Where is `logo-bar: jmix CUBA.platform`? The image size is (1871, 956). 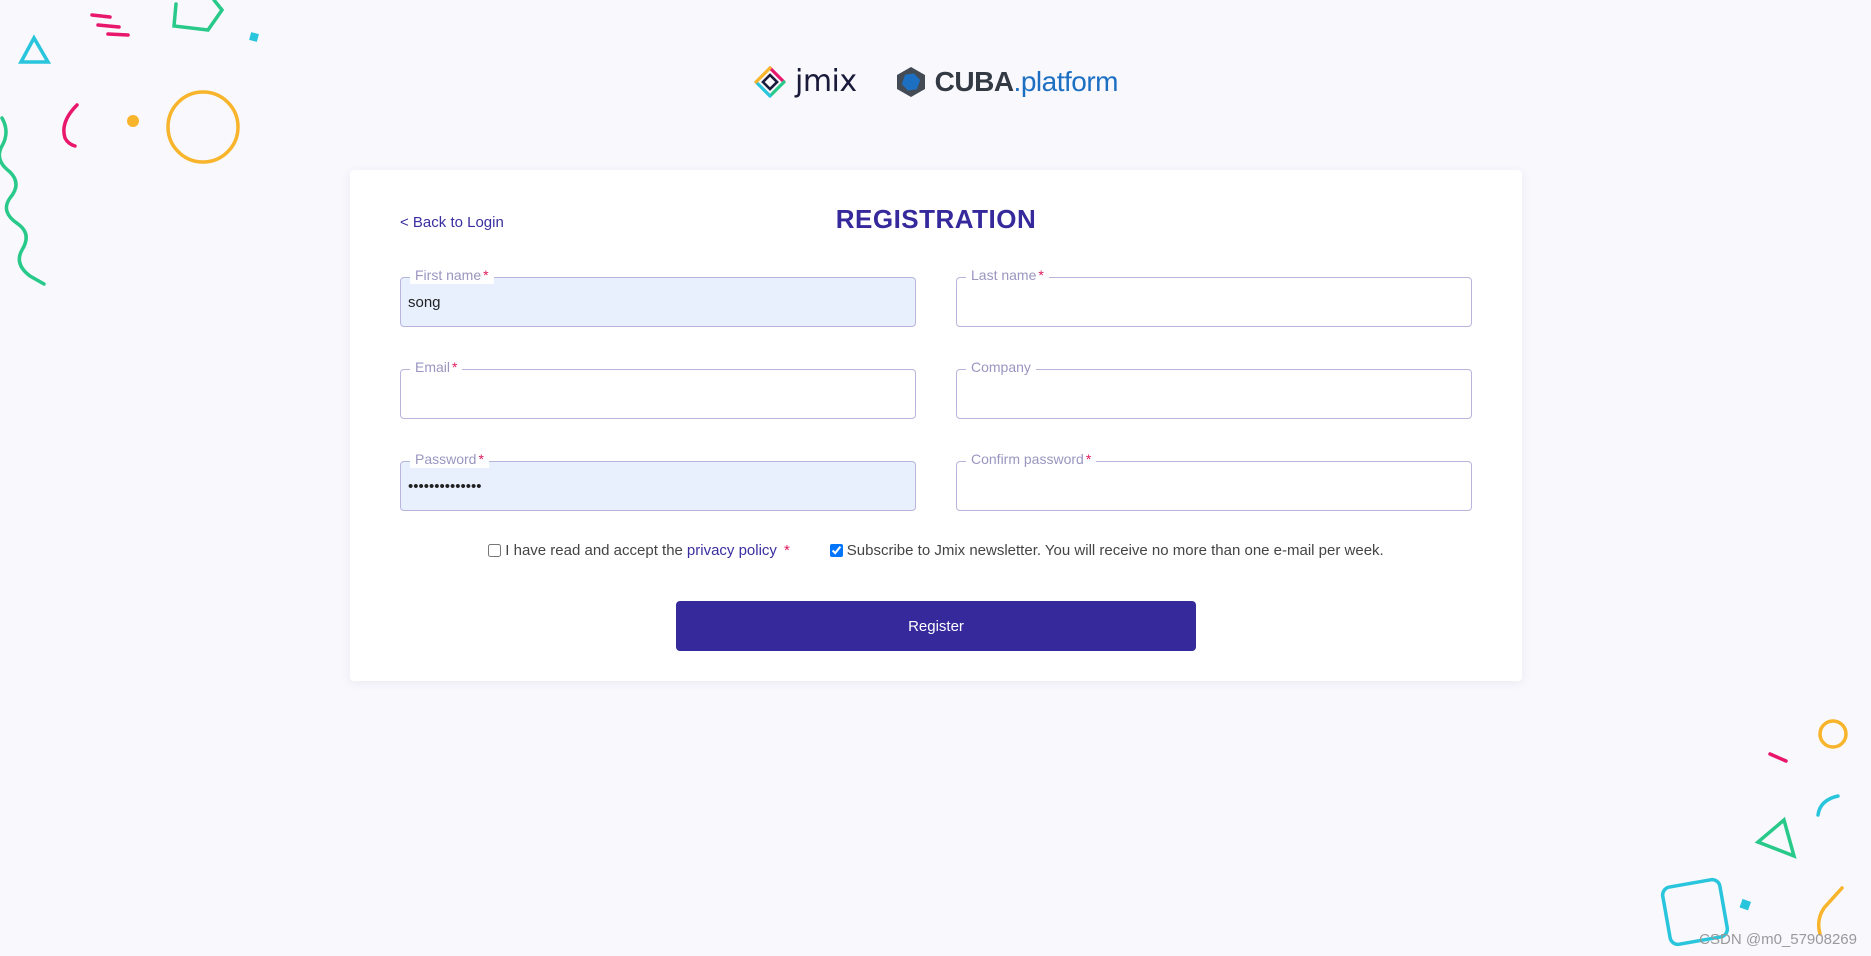 logo-bar: jmix CUBA.platform is located at coordinates (935, 81).